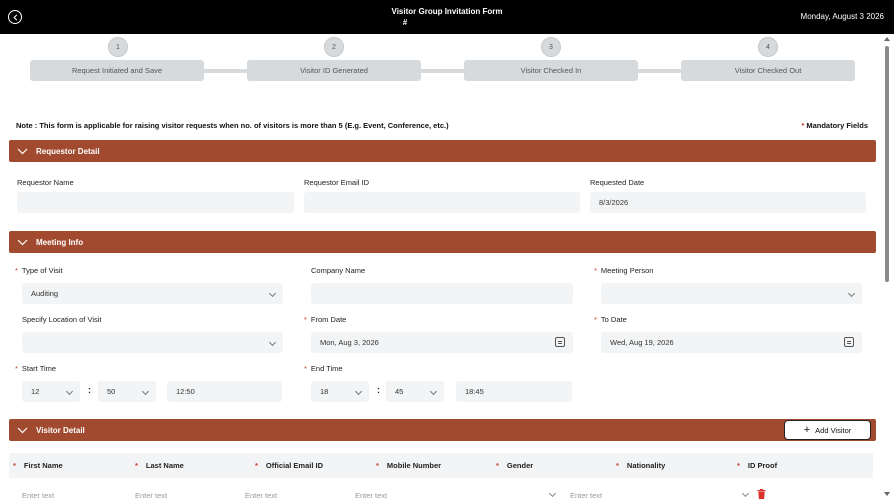 The image size is (894, 503). I want to click on nationality-input: Enter text, so click(586, 495).